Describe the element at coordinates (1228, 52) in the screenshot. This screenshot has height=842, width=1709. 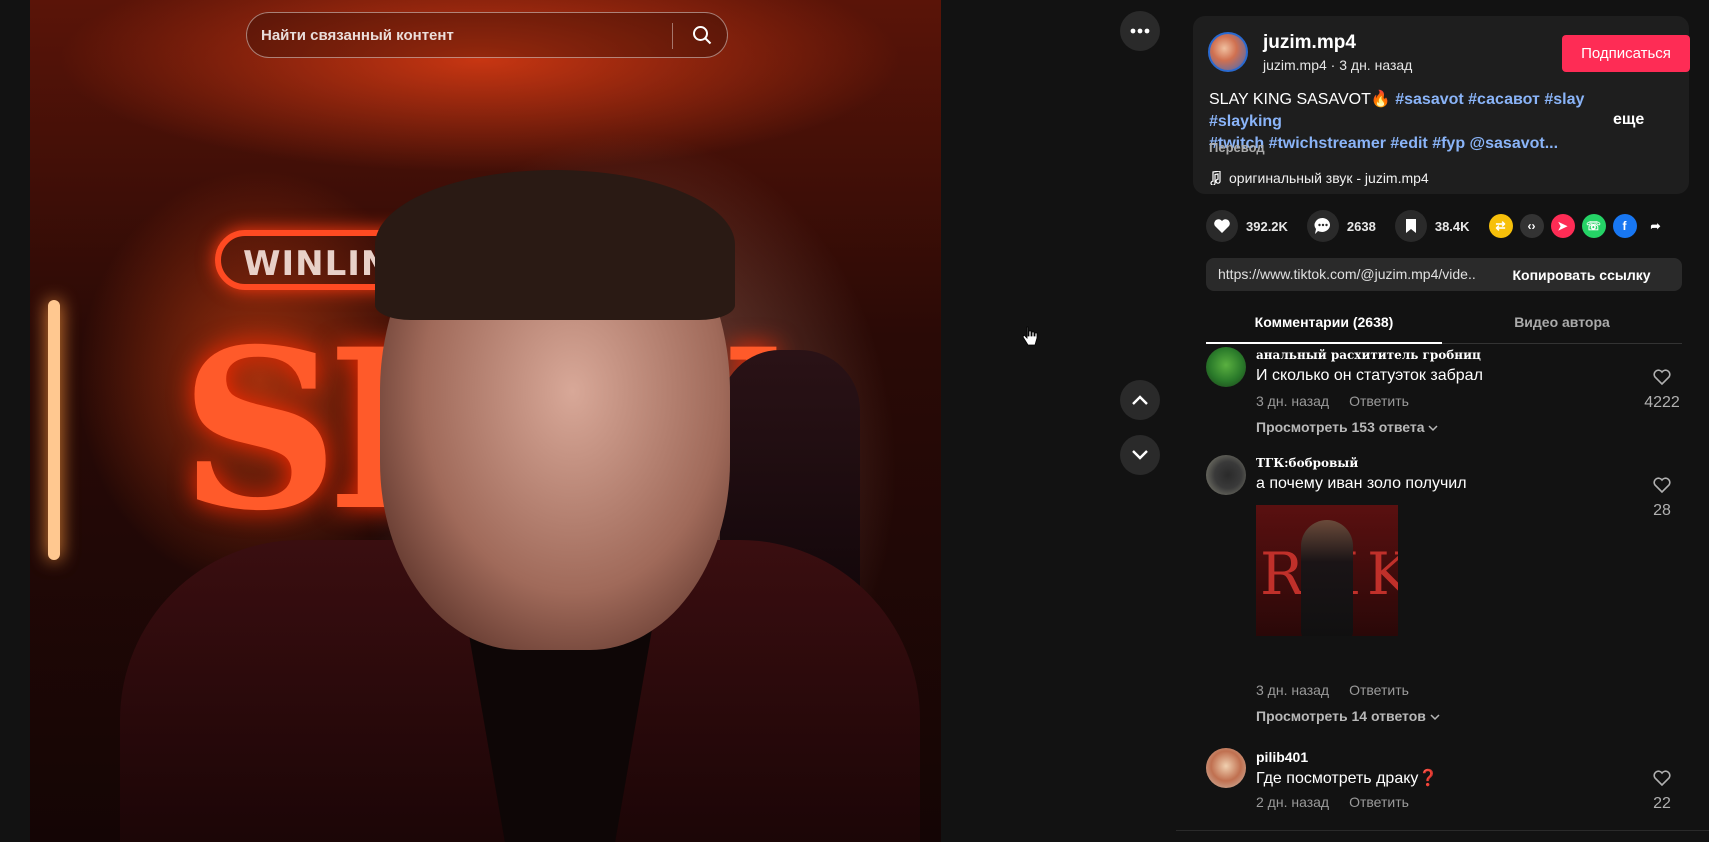
I see `author-avatar` at that location.